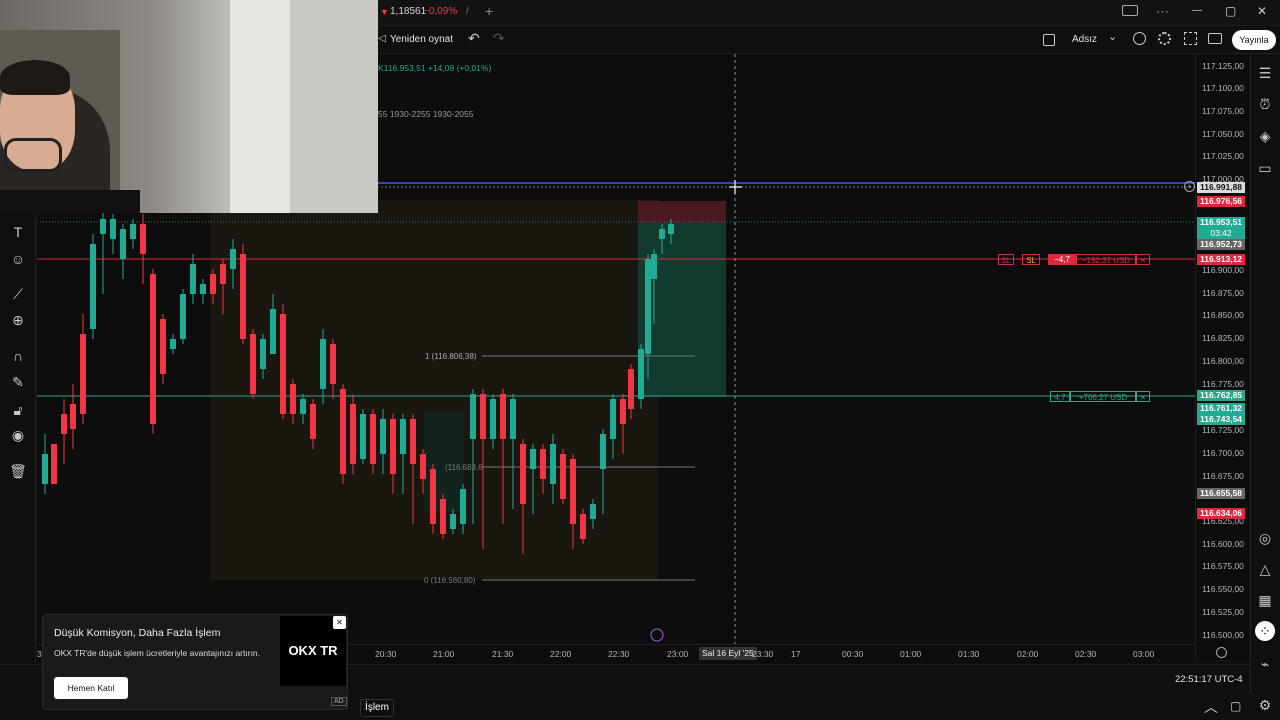  I want to click on sl-qty-label: 1L, so click(1006, 259).